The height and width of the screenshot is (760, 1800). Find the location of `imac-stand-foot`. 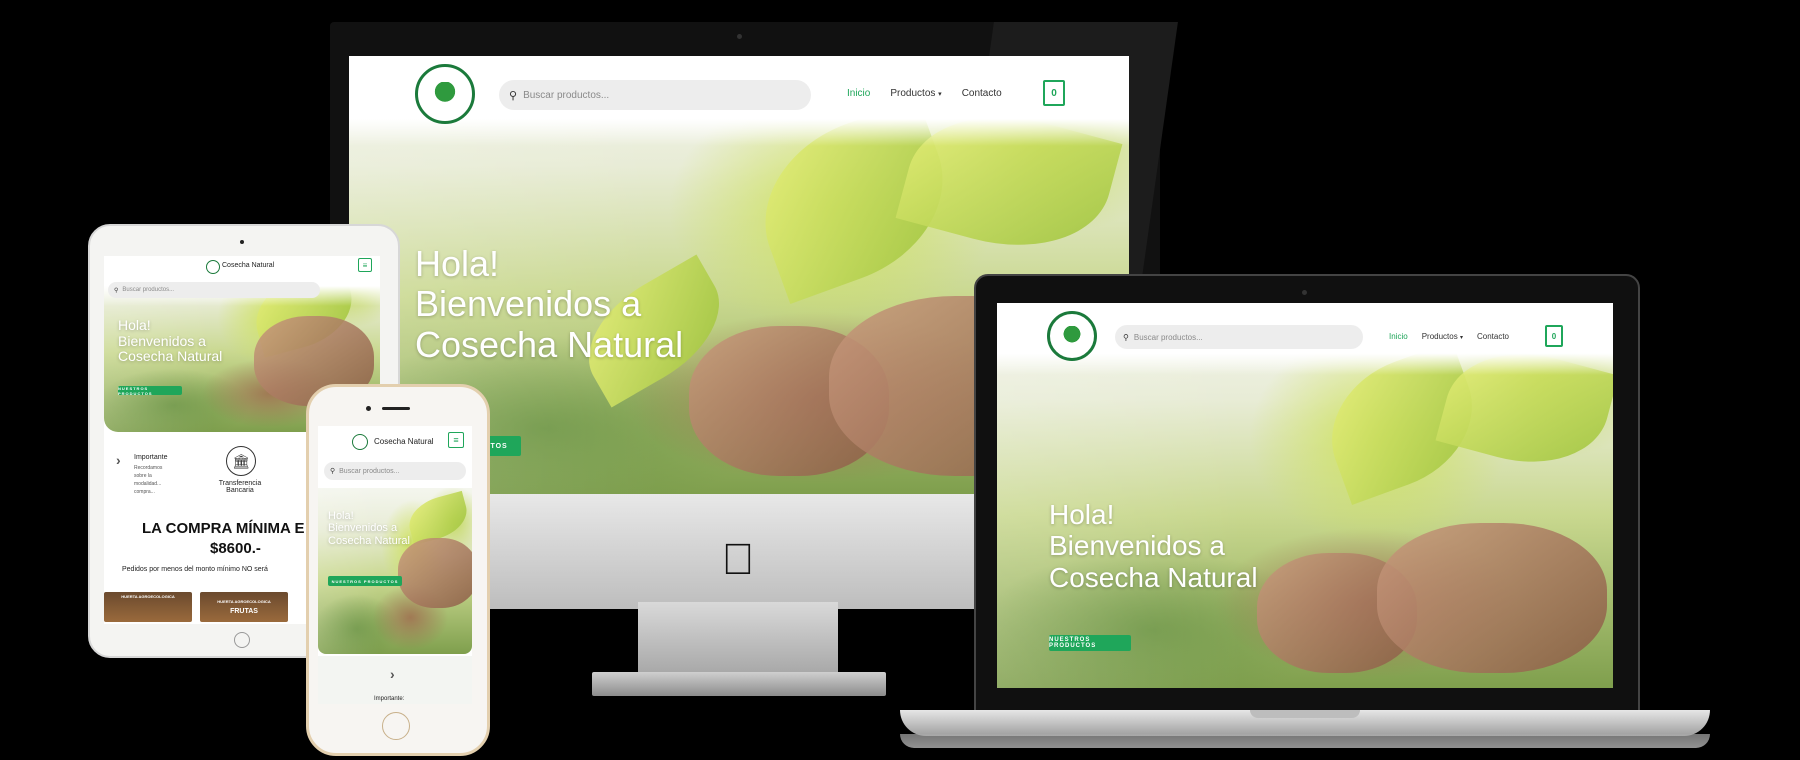

imac-stand-foot is located at coordinates (739, 684).